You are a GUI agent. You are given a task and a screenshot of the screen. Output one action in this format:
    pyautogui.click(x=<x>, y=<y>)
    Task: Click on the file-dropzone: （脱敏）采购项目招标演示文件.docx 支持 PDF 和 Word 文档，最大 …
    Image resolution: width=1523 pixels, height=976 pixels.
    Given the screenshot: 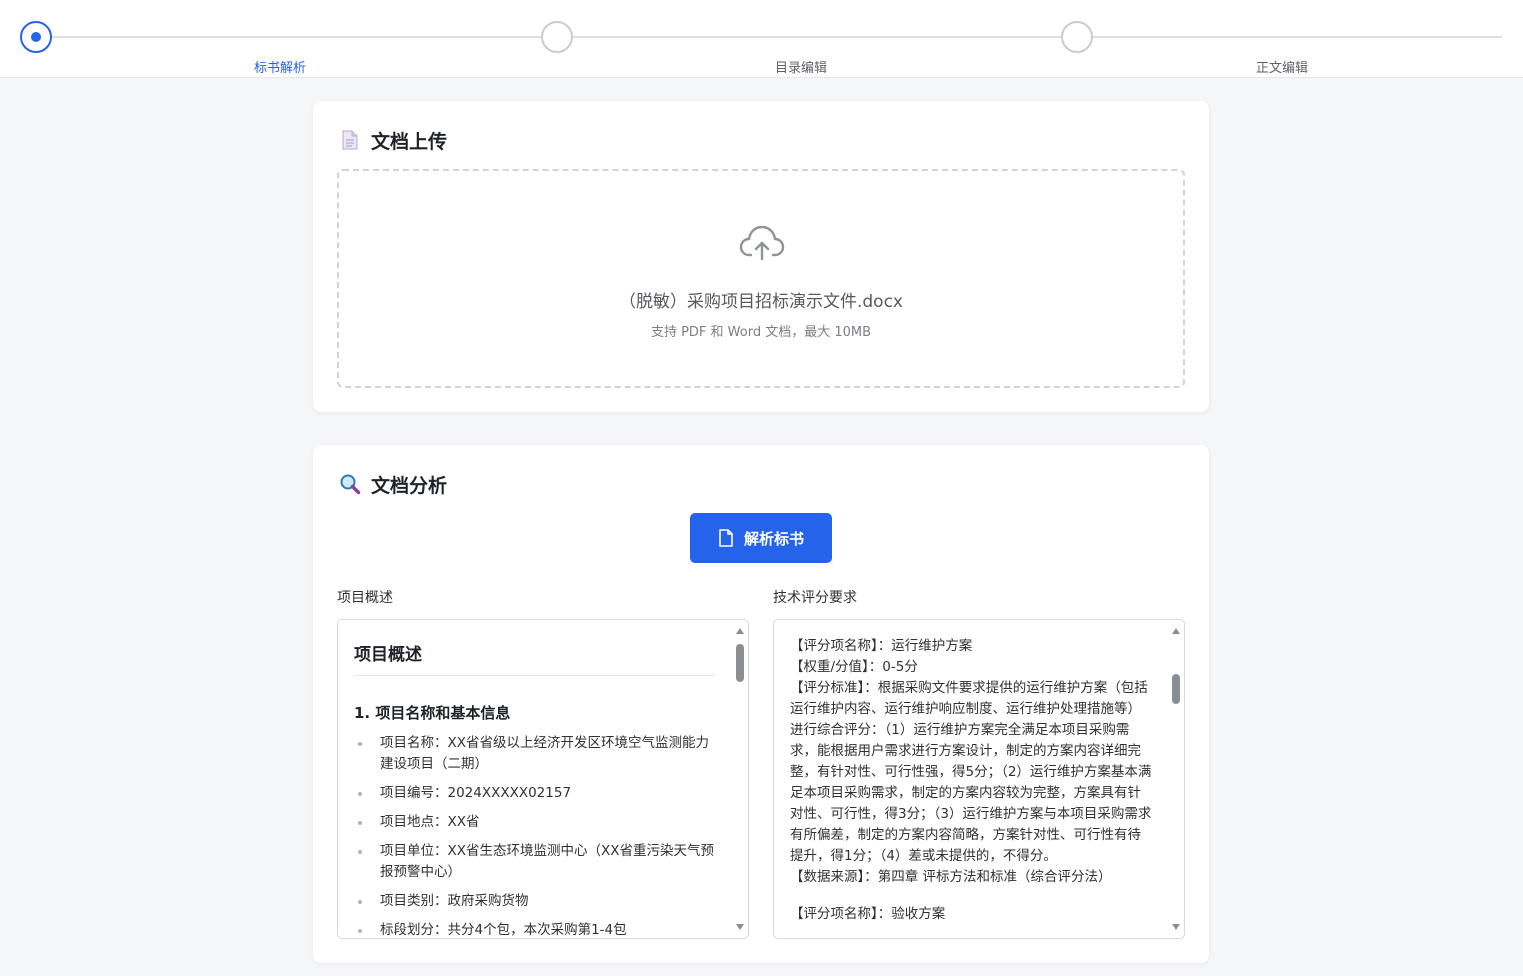 What is the action you would take?
    pyautogui.click(x=761, y=278)
    